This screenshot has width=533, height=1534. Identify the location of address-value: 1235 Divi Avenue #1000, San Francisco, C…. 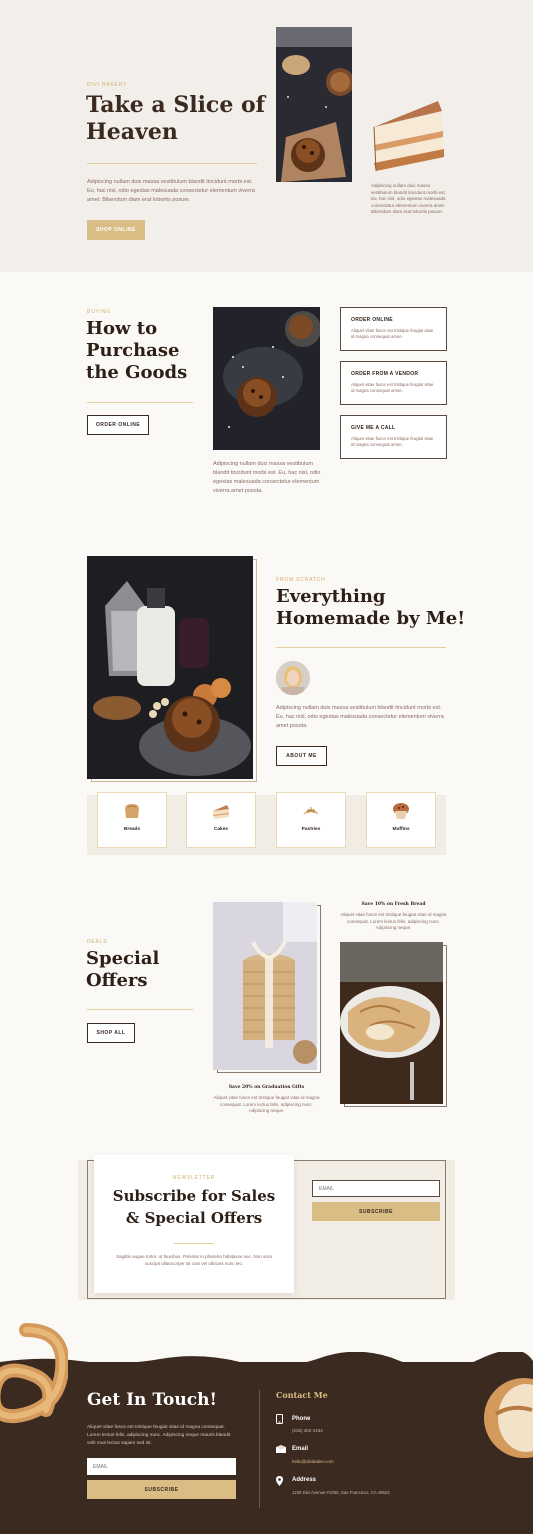
(341, 1492).